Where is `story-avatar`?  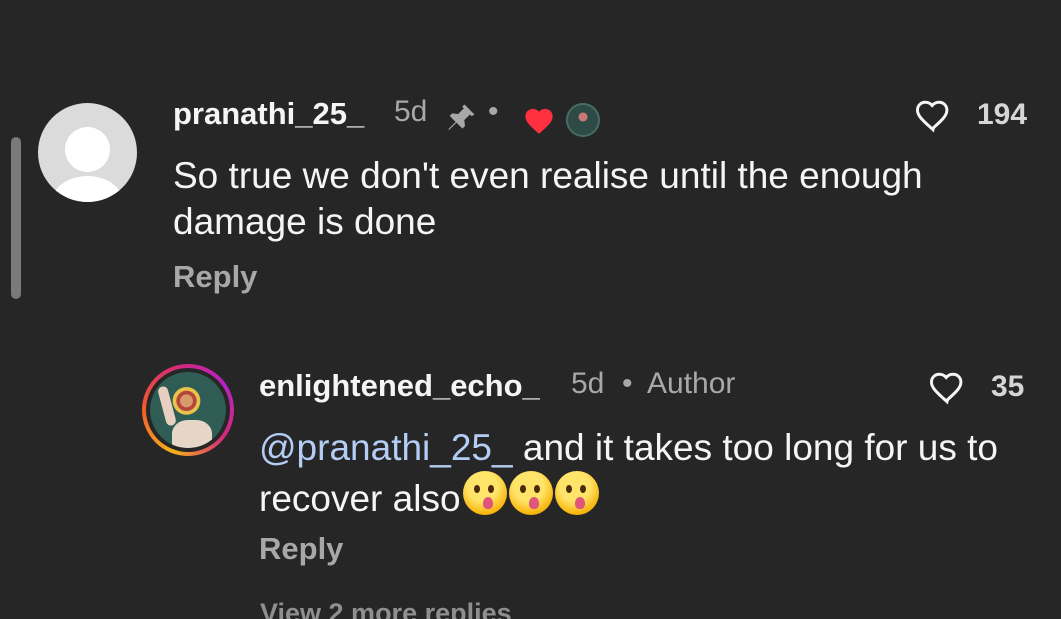 story-avatar is located at coordinates (188, 410).